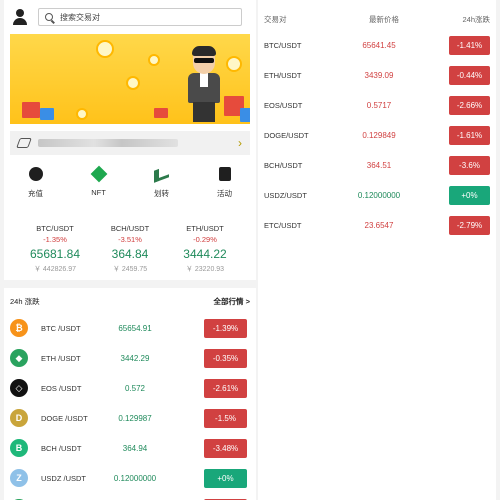 This screenshot has width=500, height=500. What do you see at coordinates (61, 388) in the screenshot?
I see `market-pair: EOS /USDT` at bounding box center [61, 388].